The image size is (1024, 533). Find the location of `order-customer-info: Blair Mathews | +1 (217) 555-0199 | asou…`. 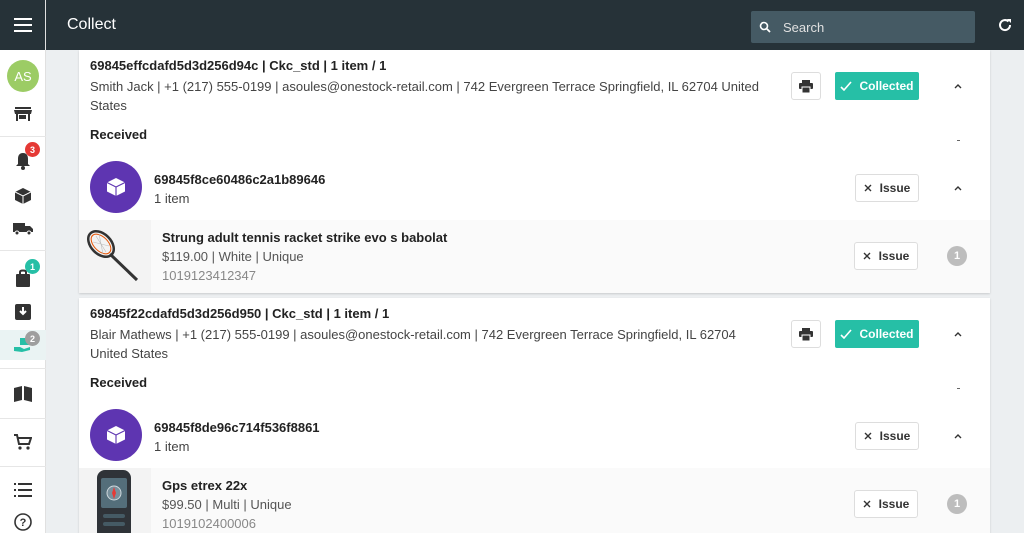

order-customer-info: Blair Mathews | +1 (217) 555-0199 | asou… is located at coordinates (413, 344).